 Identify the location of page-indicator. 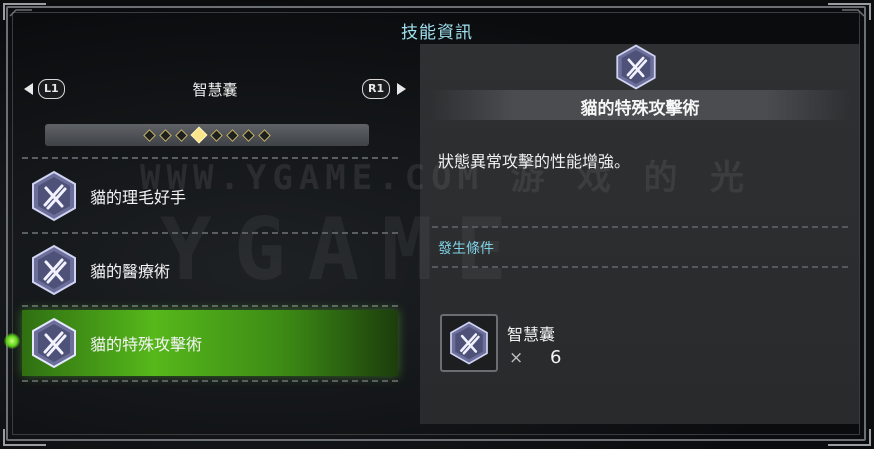
(207, 135).